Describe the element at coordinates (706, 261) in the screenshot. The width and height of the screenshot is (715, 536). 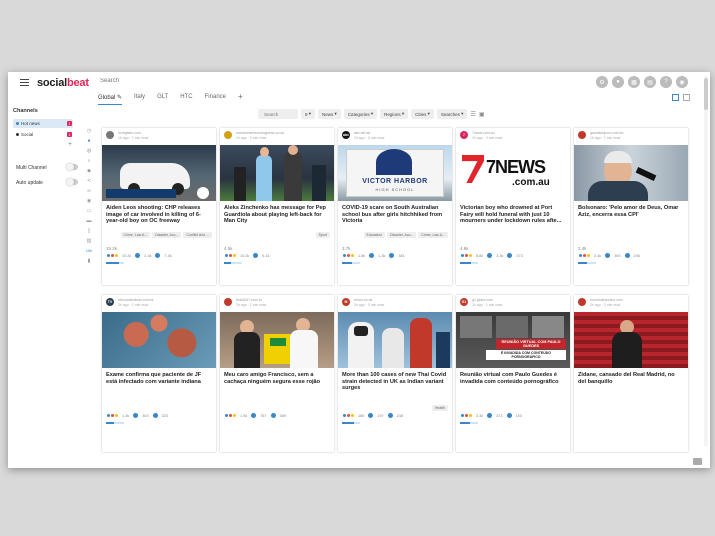
I see `scrollbar` at that location.